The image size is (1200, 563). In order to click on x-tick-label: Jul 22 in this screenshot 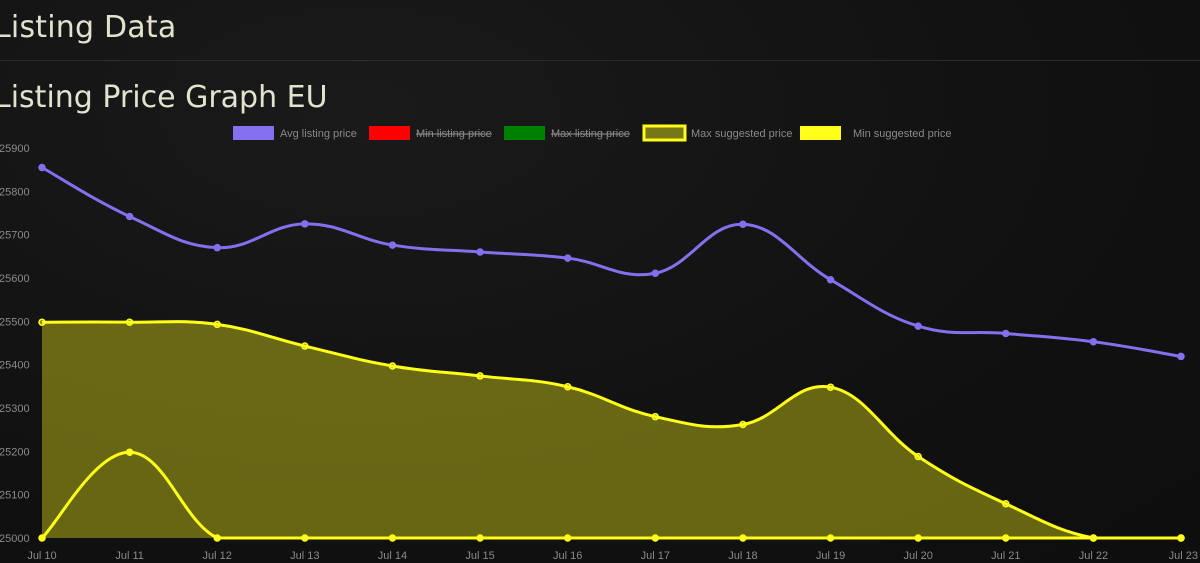, I will do `click(1093, 556)`.